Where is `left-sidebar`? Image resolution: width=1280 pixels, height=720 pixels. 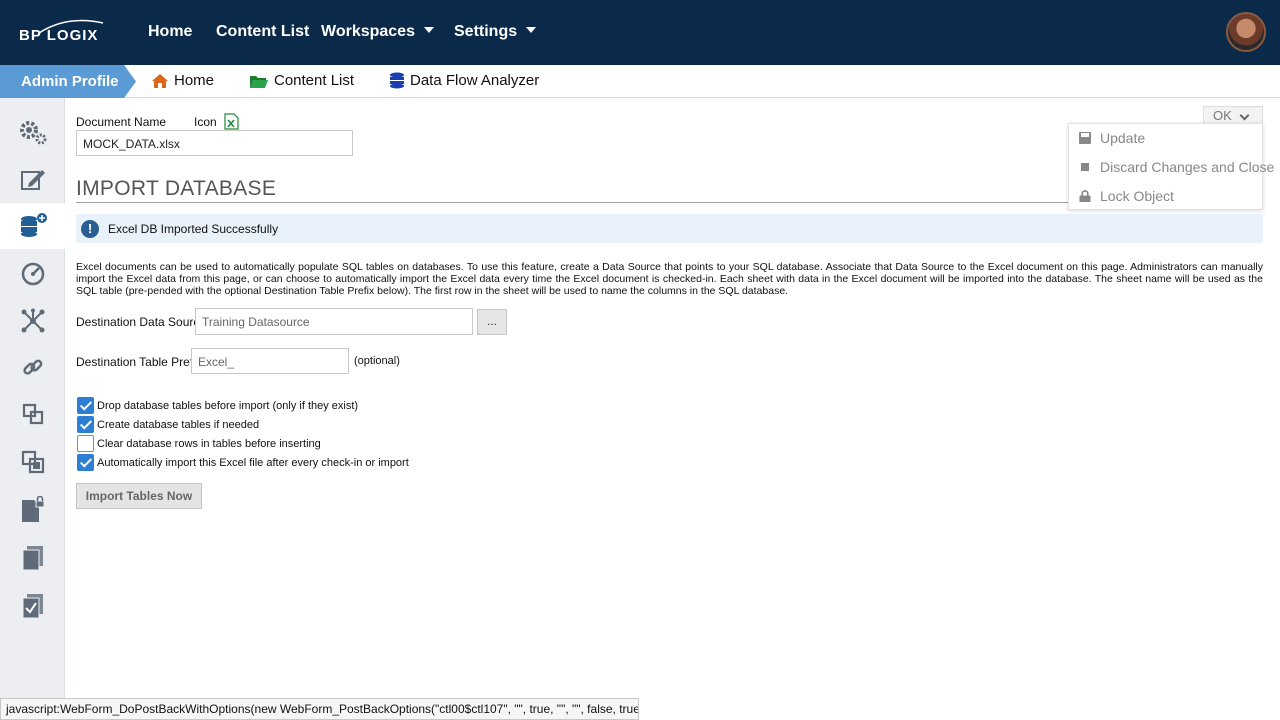 left-sidebar is located at coordinates (32, 409).